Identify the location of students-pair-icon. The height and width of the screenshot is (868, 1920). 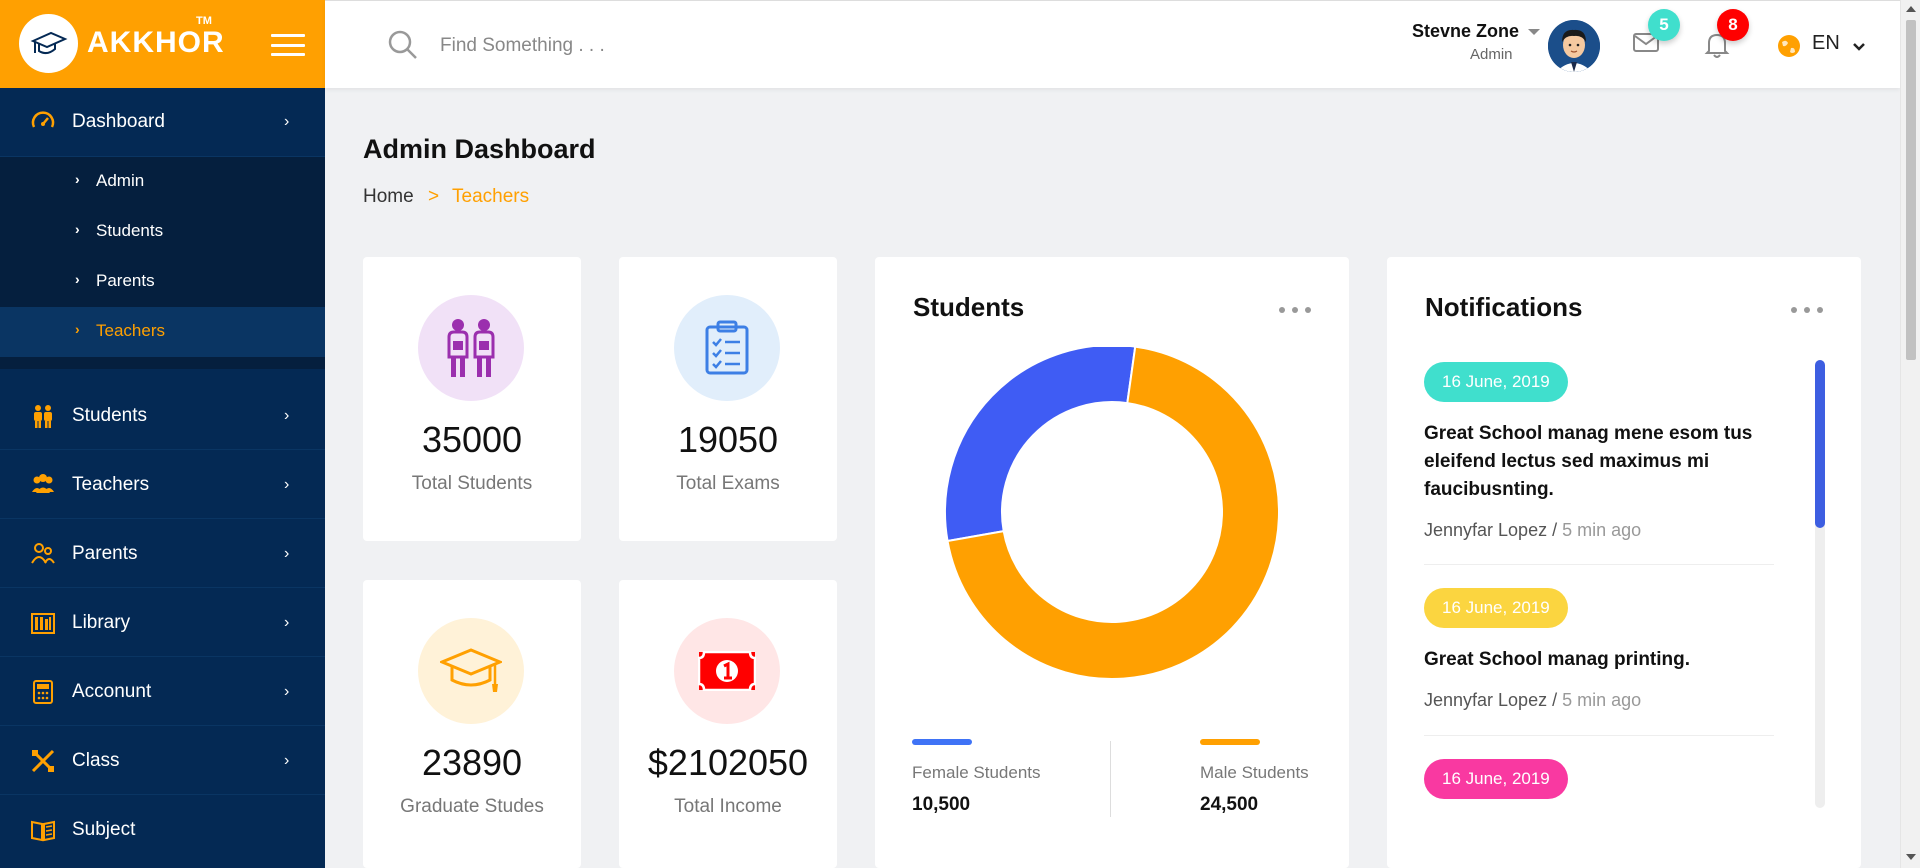
(471, 348).